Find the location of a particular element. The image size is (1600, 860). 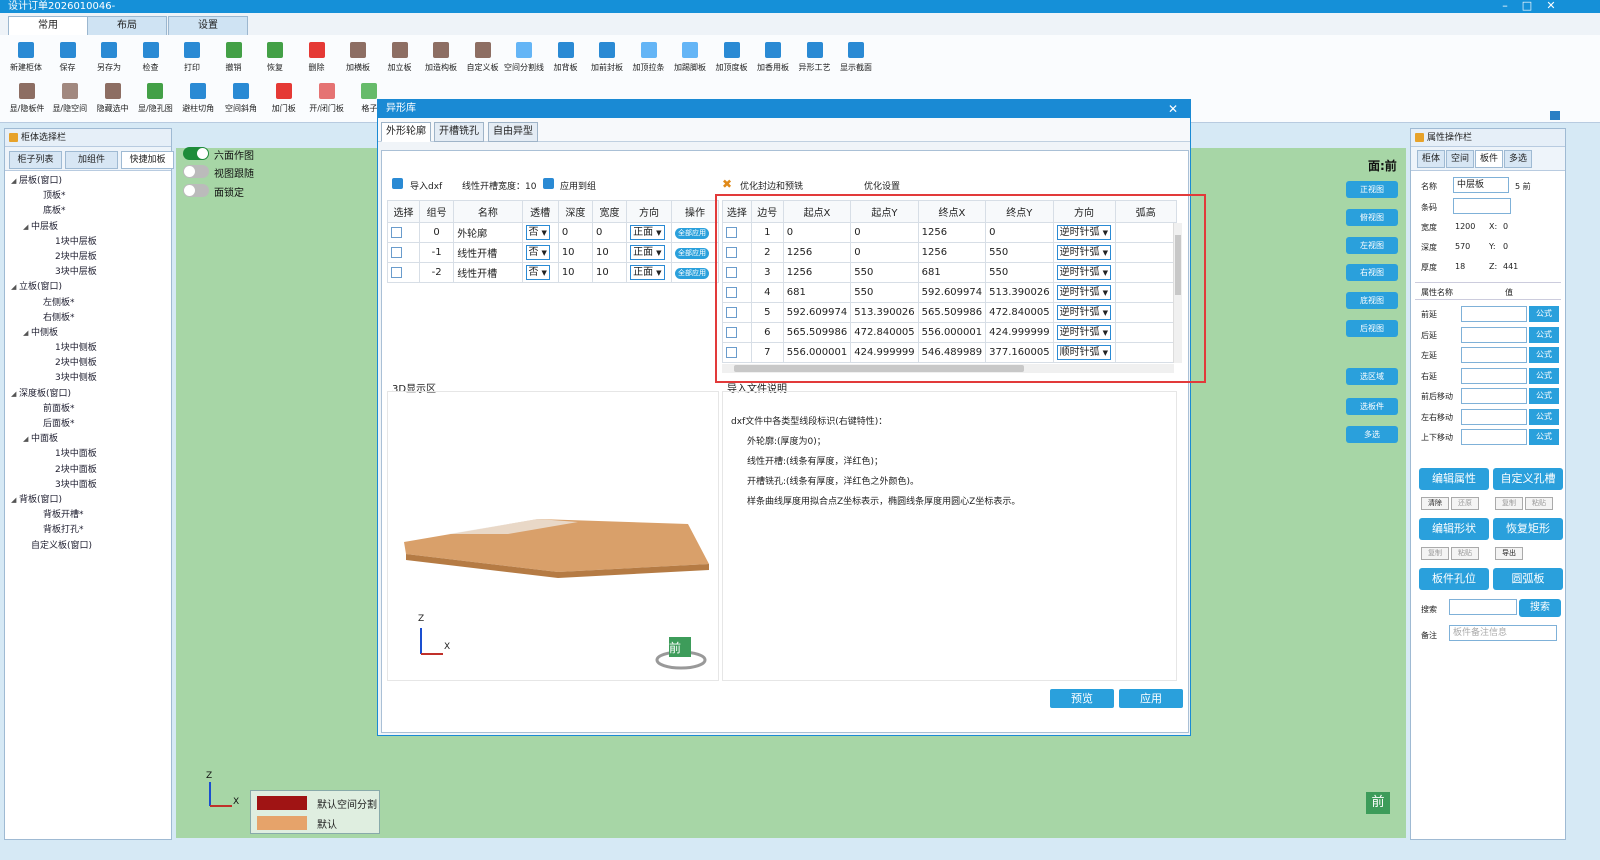

coord-cell-sx: 565.509986 is located at coordinates (817, 332).